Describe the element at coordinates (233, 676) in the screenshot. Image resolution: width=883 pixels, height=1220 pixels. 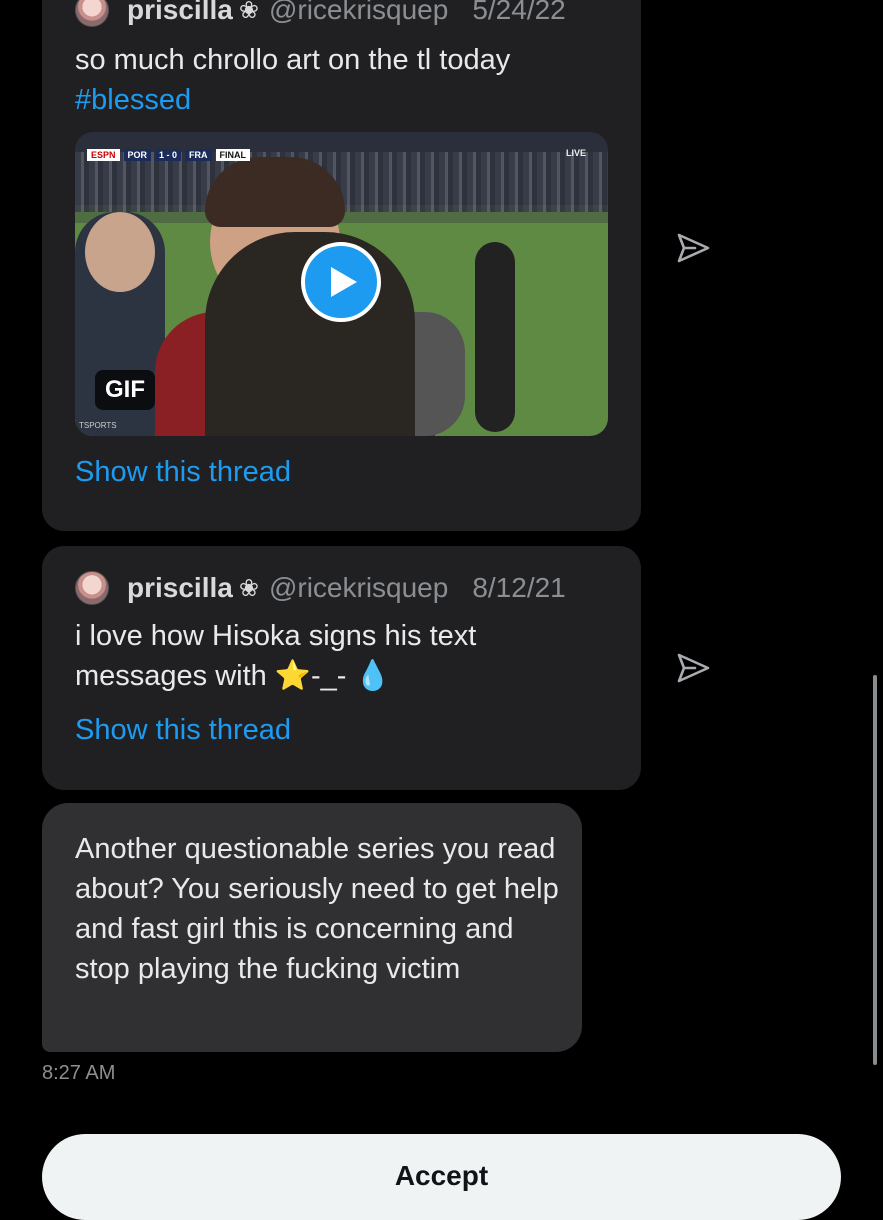
I see `tweet-text-line-2: messages with ⭐-_- 💧` at that location.